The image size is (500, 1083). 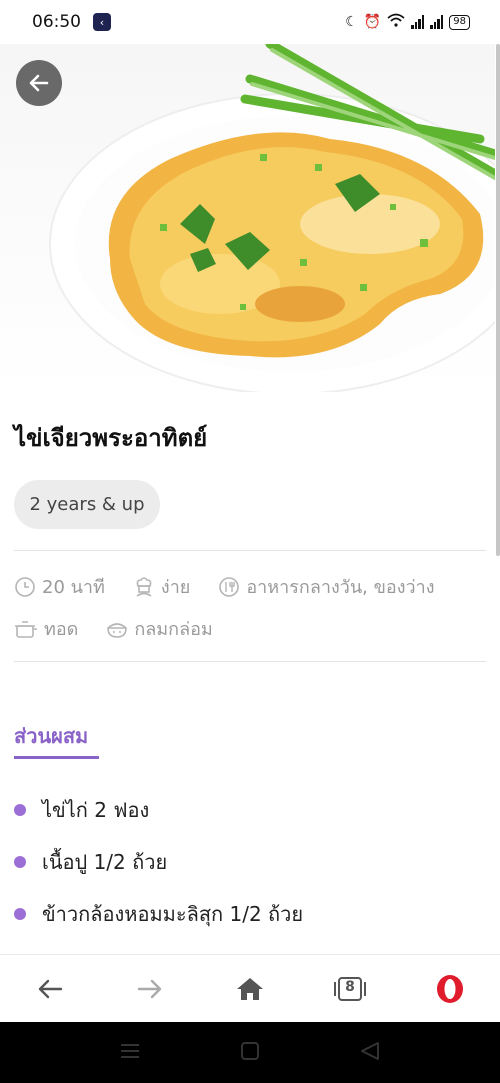 I want to click on square-icon, so click(x=249, y=1050).